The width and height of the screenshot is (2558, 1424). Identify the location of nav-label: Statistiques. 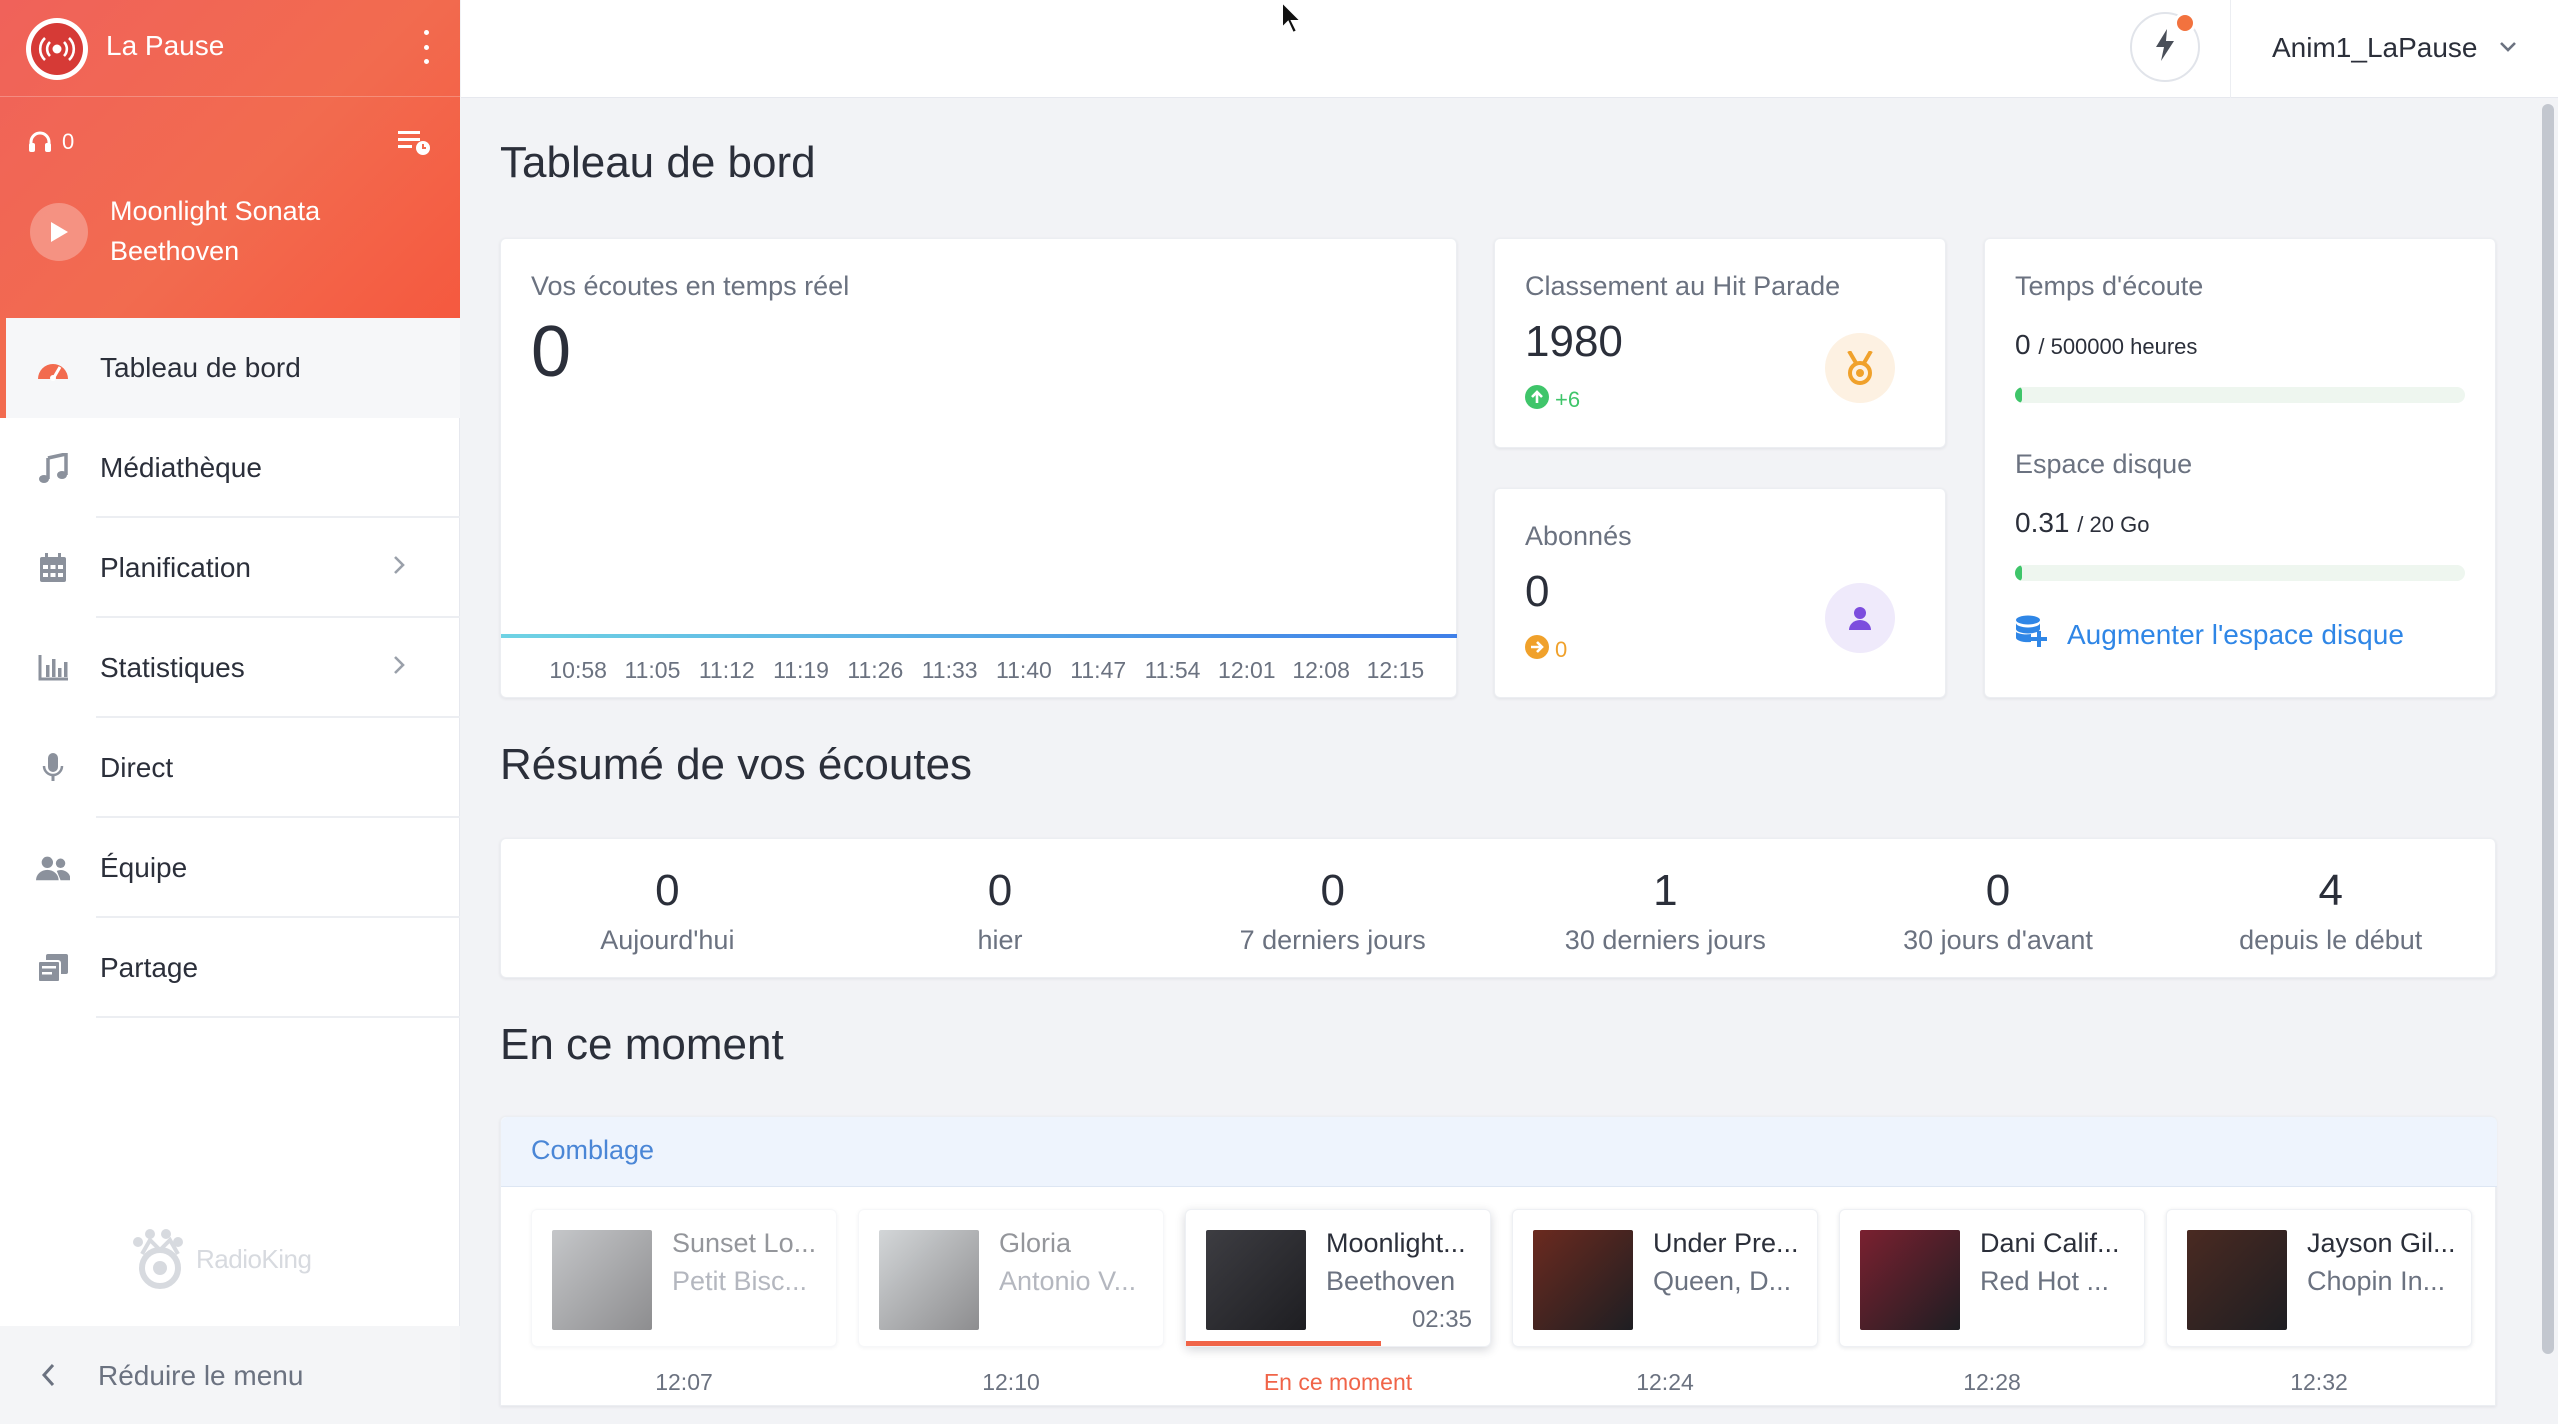
(172, 667).